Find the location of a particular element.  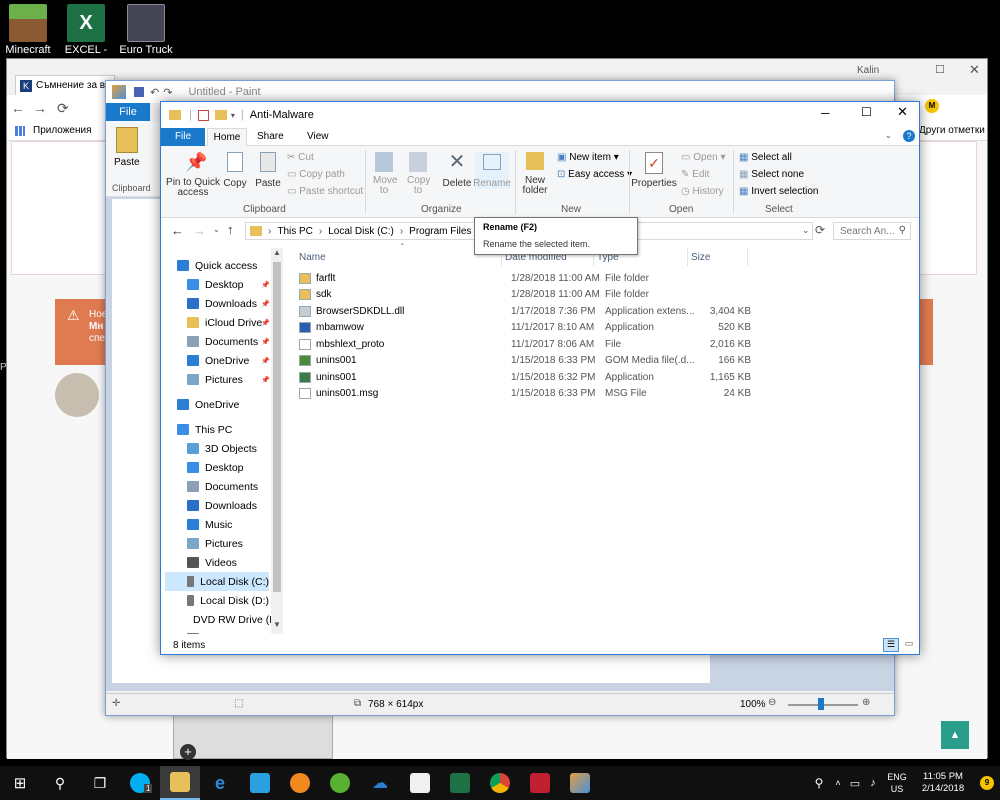

volume-icon: ♪ is located at coordinates (873, 783).